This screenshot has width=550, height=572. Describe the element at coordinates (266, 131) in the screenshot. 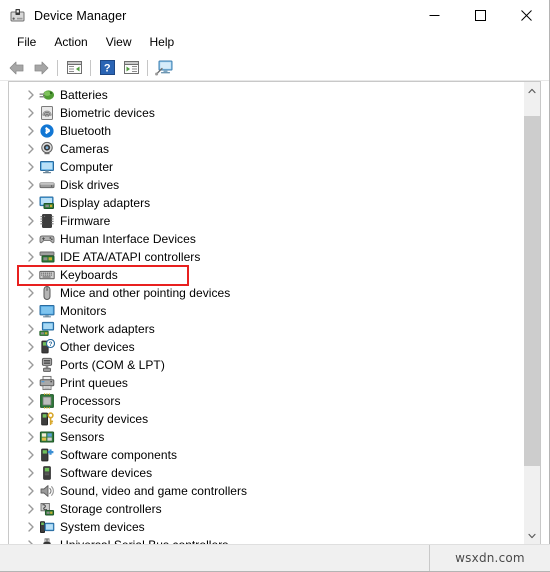

I see `tree-item-bluetooth: Bluetooth` at that location.